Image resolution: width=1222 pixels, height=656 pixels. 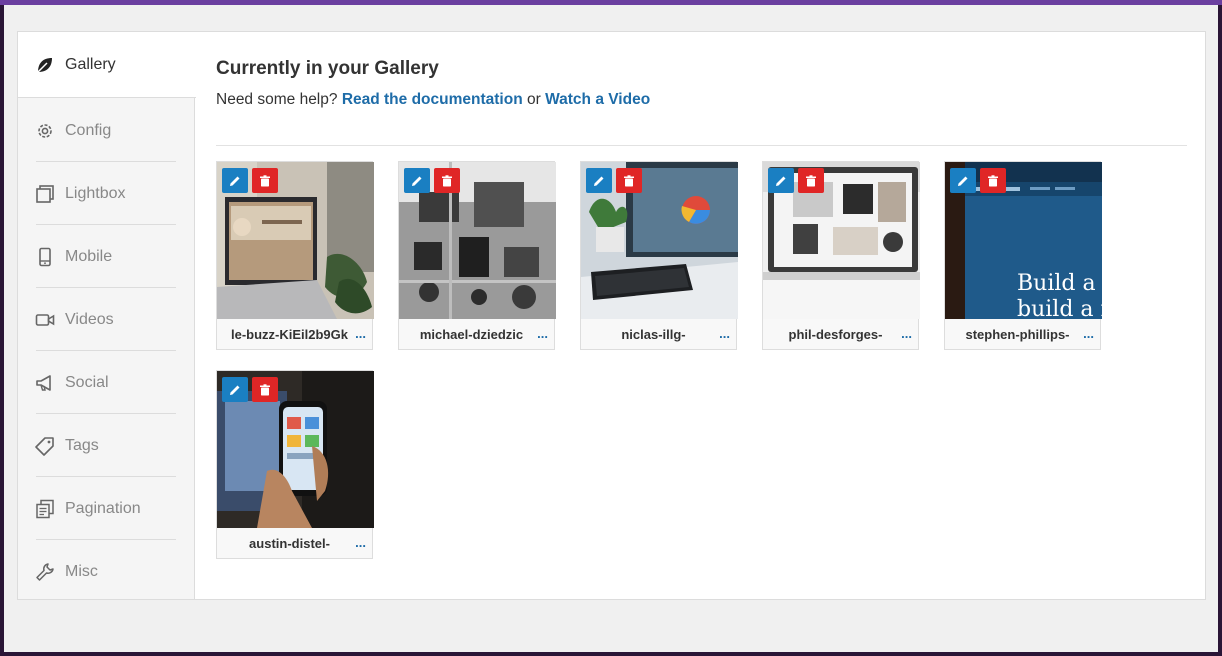 I want to click on sidebar-item-lightbox: Lightbox, so click(x=106, y=193).